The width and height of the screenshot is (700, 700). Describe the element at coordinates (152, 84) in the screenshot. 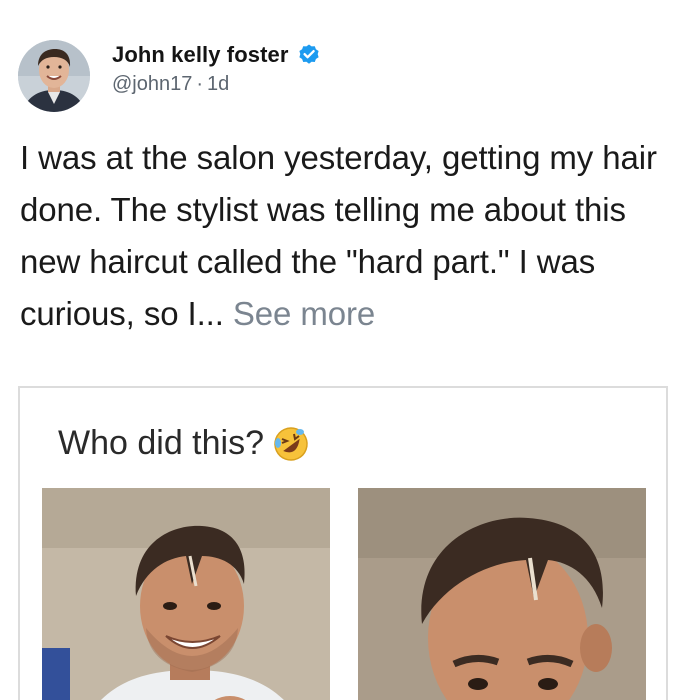

I see `author-handle: @john17` at that location.